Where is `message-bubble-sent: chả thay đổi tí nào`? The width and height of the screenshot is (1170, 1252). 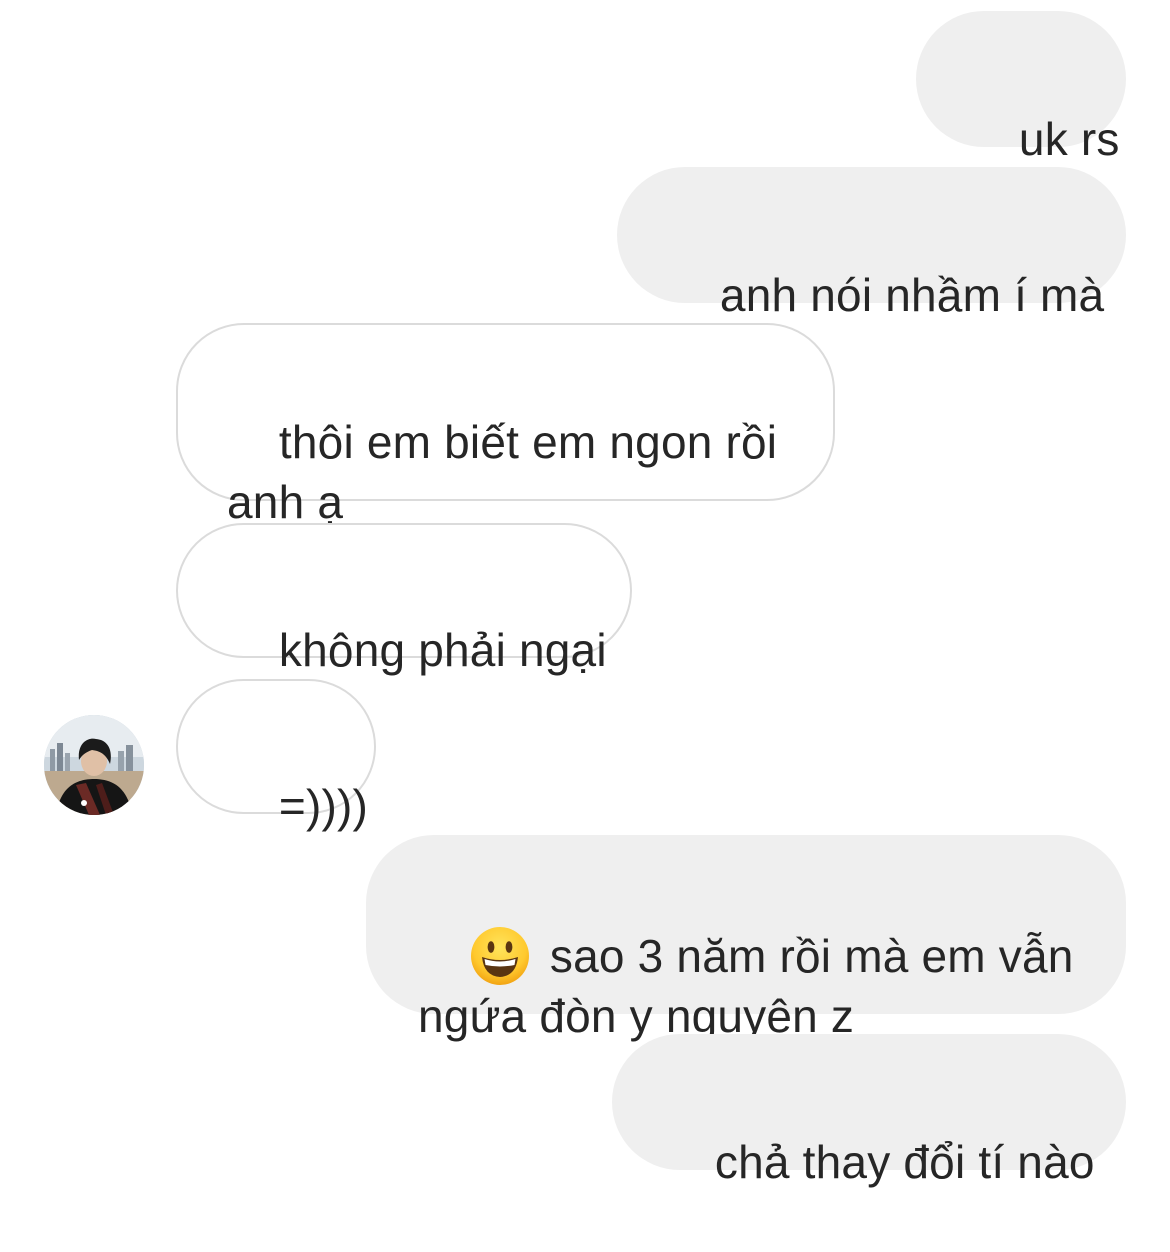
message-bubble-sent: chả thay đổi tí nào is located at coordinates (869, 1111).